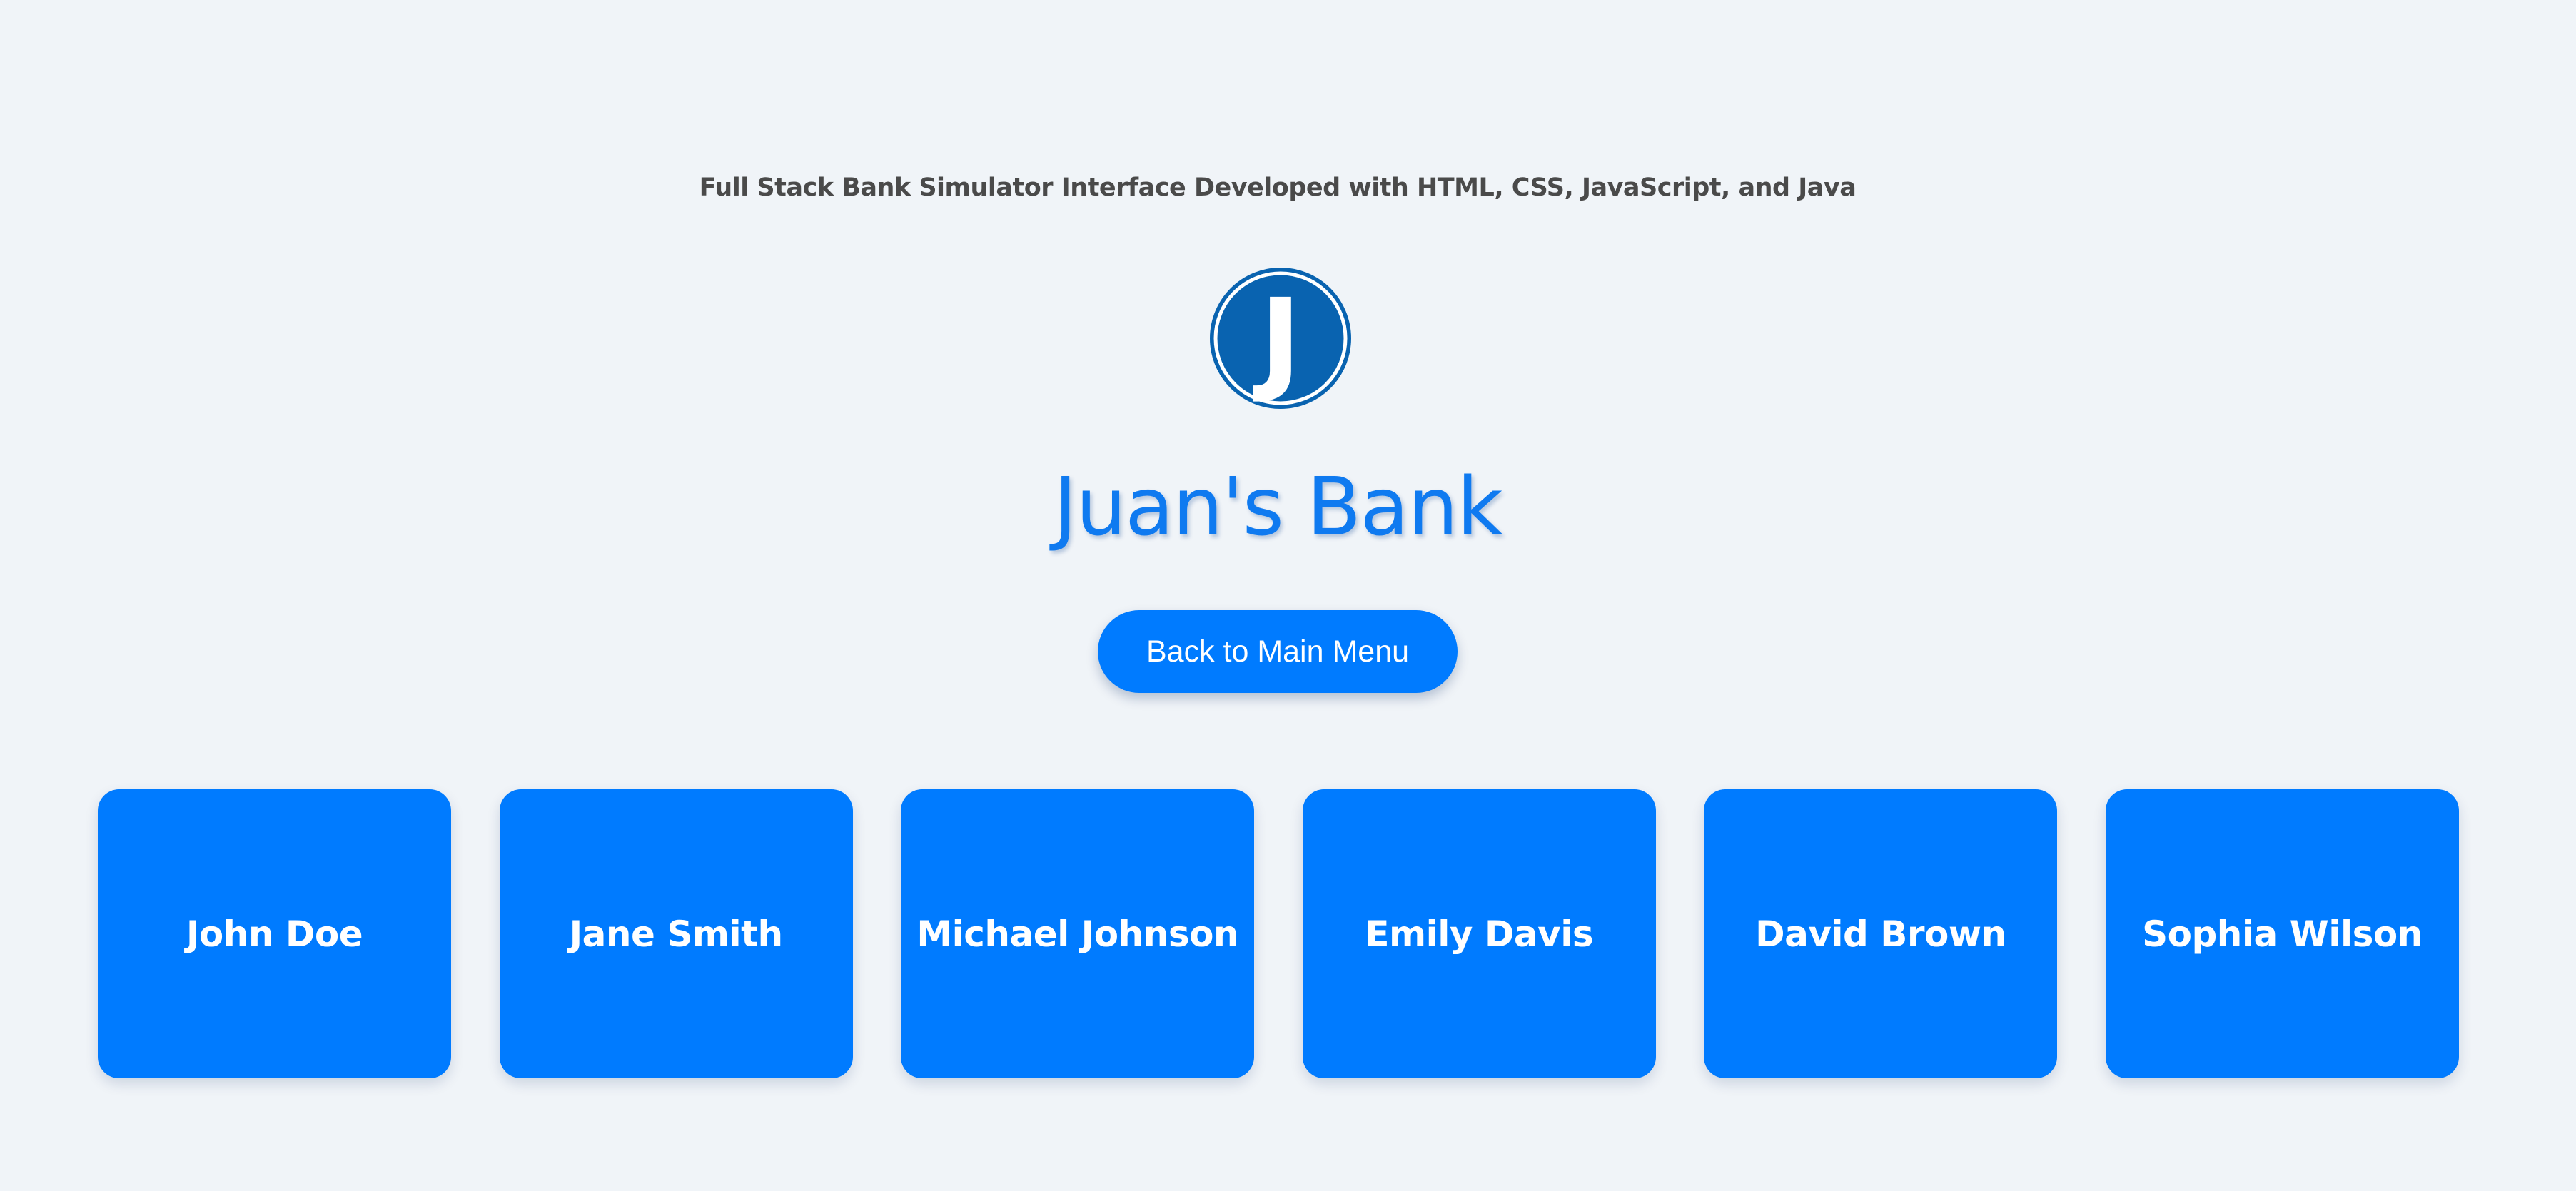 The height and width of the screenshot is (1191, 2576). I want to click on customer-name: David Brown, so click(1880, 934).